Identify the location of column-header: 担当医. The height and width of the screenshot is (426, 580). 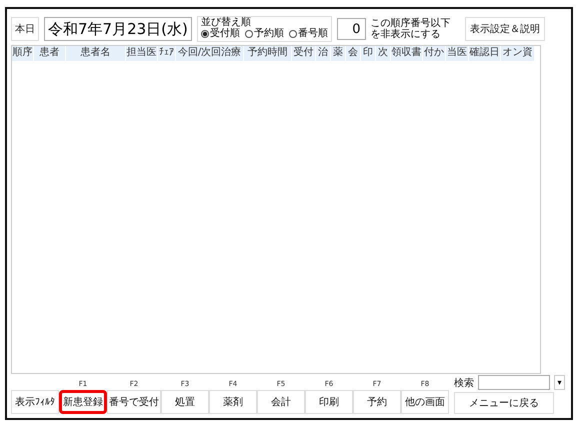
(142, 53).